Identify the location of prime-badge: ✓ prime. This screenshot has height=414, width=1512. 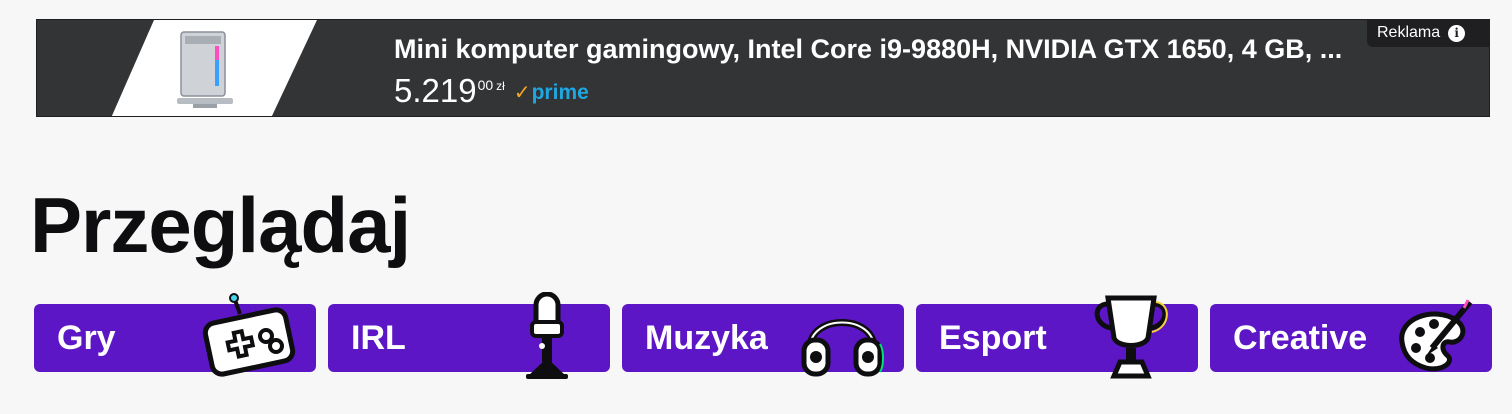
(551, 93).